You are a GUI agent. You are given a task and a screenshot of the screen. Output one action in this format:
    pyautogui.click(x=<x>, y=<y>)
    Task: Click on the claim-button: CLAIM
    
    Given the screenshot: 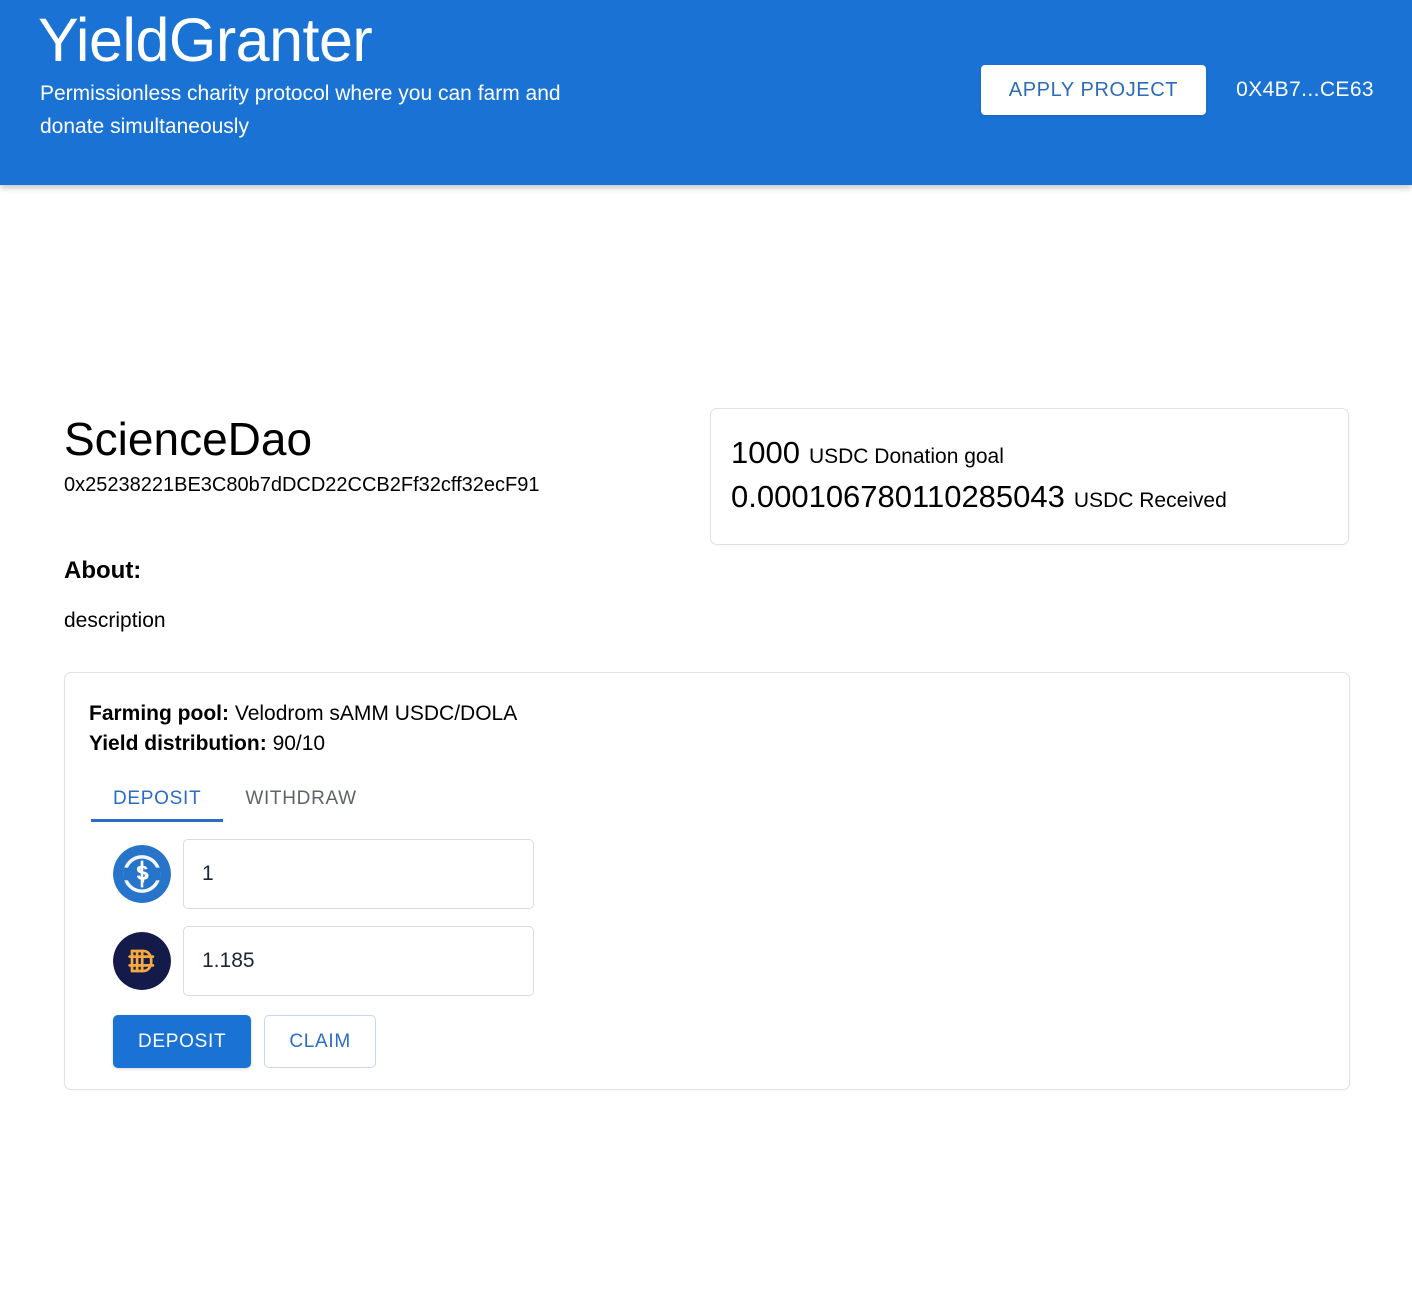 What is the action you would take?
    pyautogui.click(x=320, y=1041)
    